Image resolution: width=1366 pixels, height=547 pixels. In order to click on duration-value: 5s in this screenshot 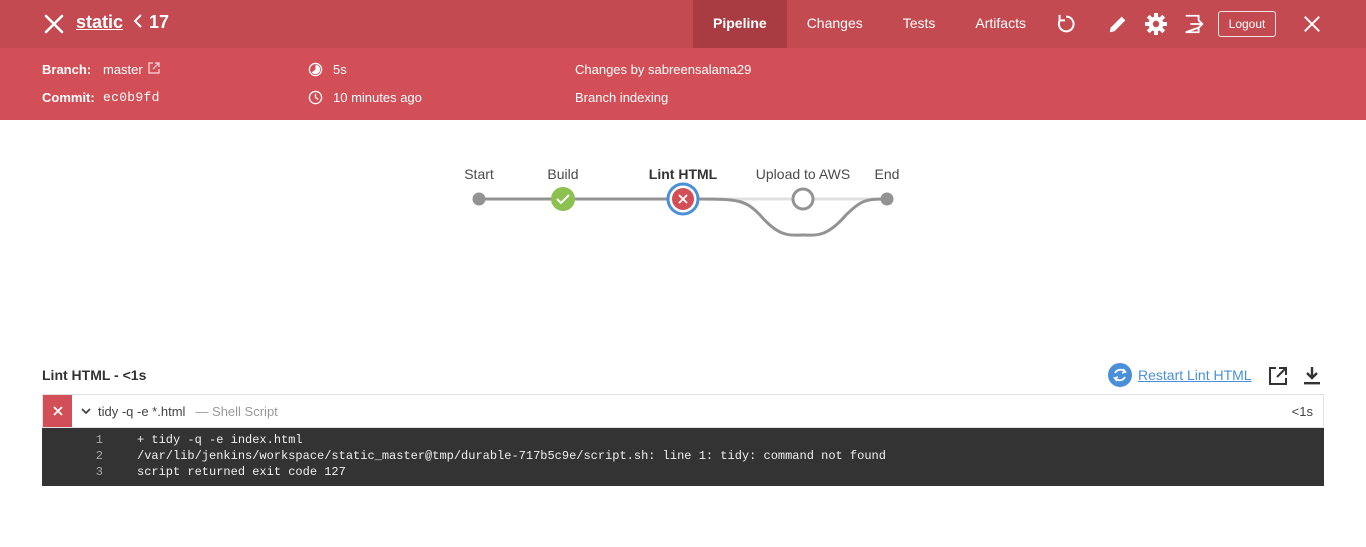, I will do `click(340, 69)`.